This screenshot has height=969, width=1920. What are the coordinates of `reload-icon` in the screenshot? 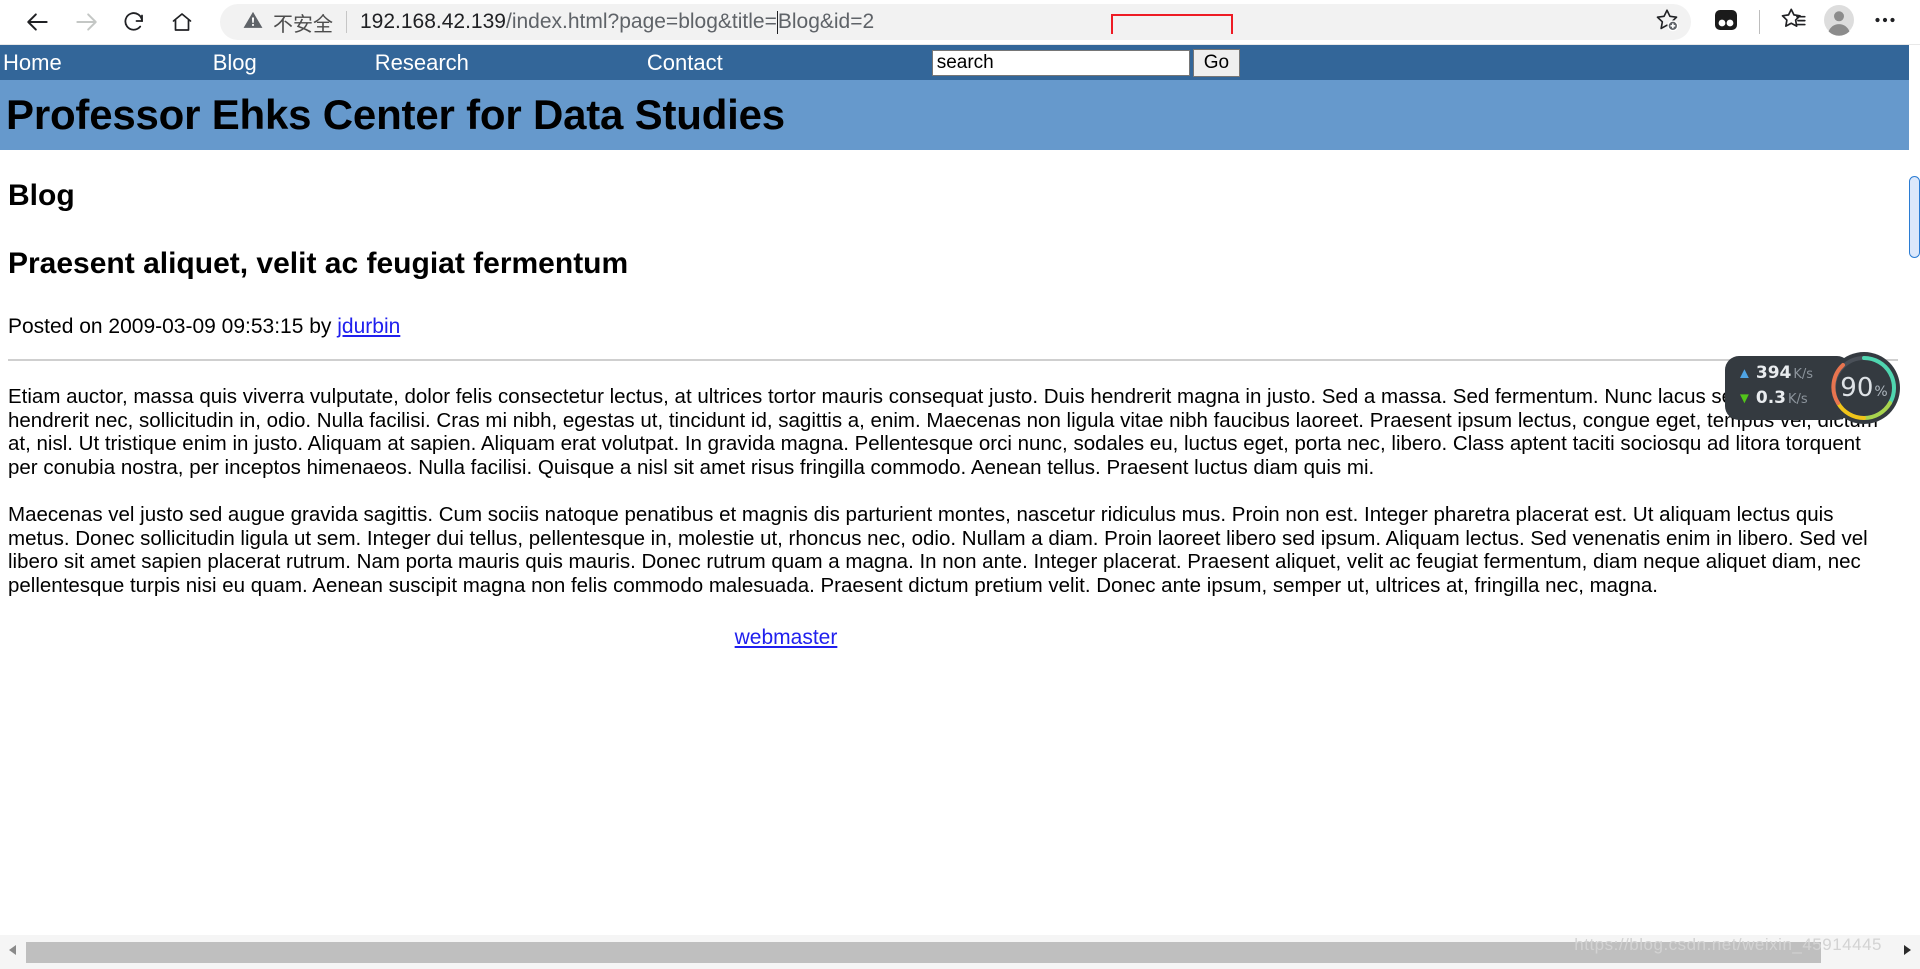 It's located at (134, 22).